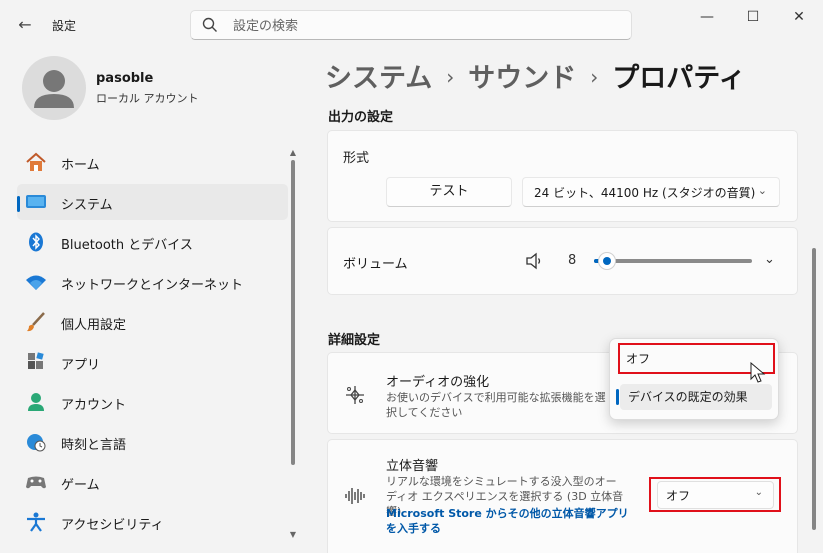  Describe the element at coordinates (94, 405) in the screenshot. I see `nav-label: アカウント` at that location.